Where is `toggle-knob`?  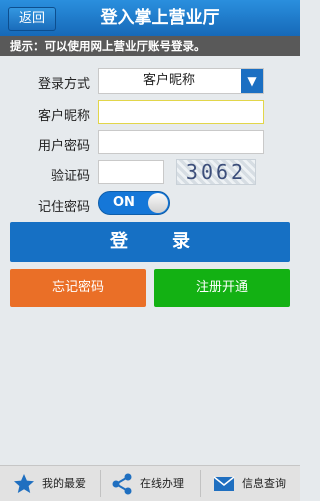
toggle-knob is located at coordinates (158, 203).